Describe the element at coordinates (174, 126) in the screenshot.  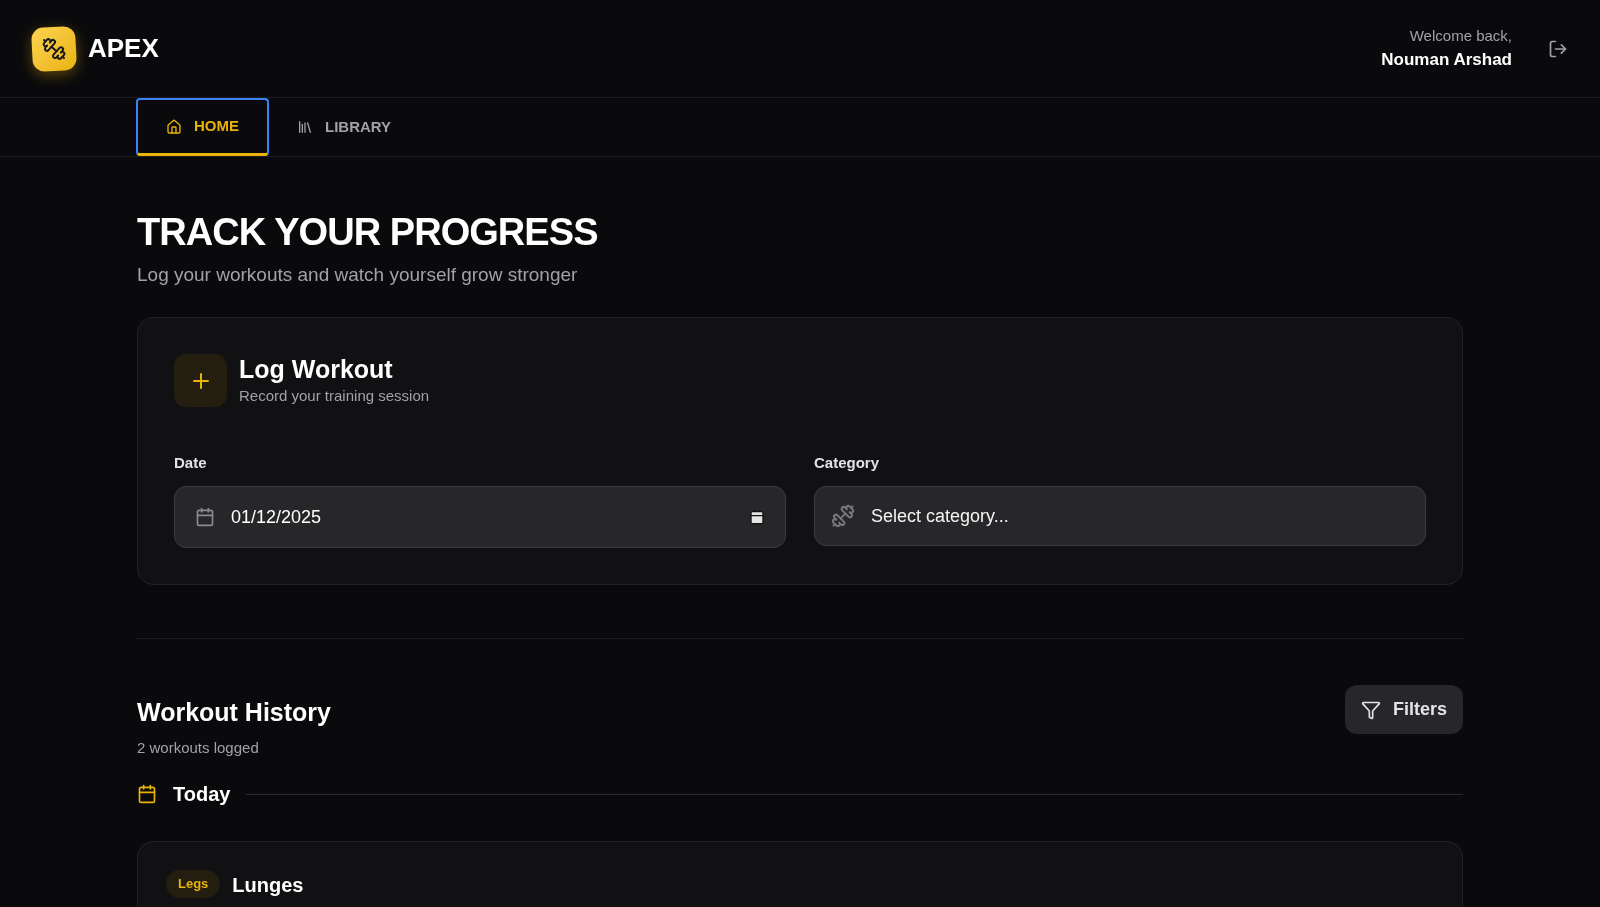
I see `home-icon` at that location.